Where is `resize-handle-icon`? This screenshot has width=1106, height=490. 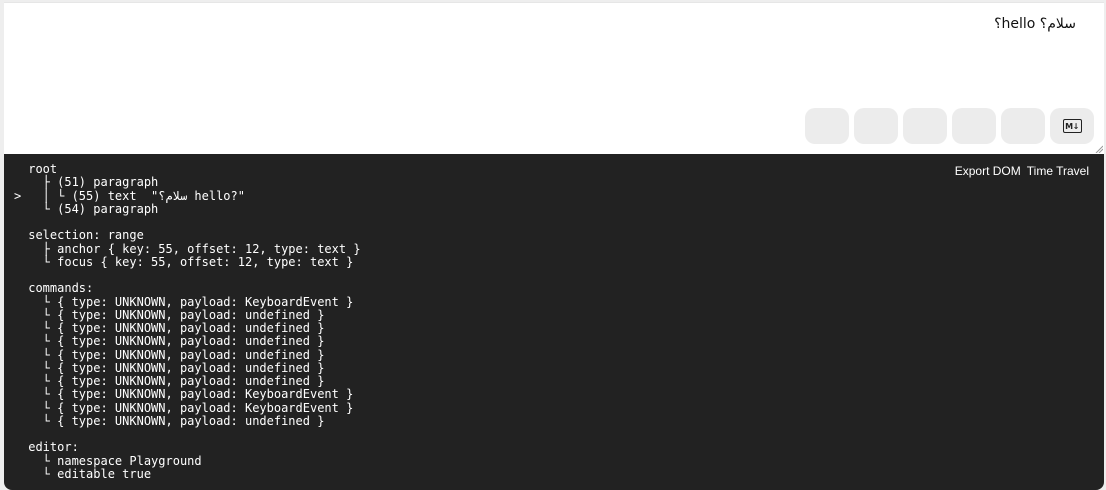 resize-handle-icon is located at coordinates (1099, 149).